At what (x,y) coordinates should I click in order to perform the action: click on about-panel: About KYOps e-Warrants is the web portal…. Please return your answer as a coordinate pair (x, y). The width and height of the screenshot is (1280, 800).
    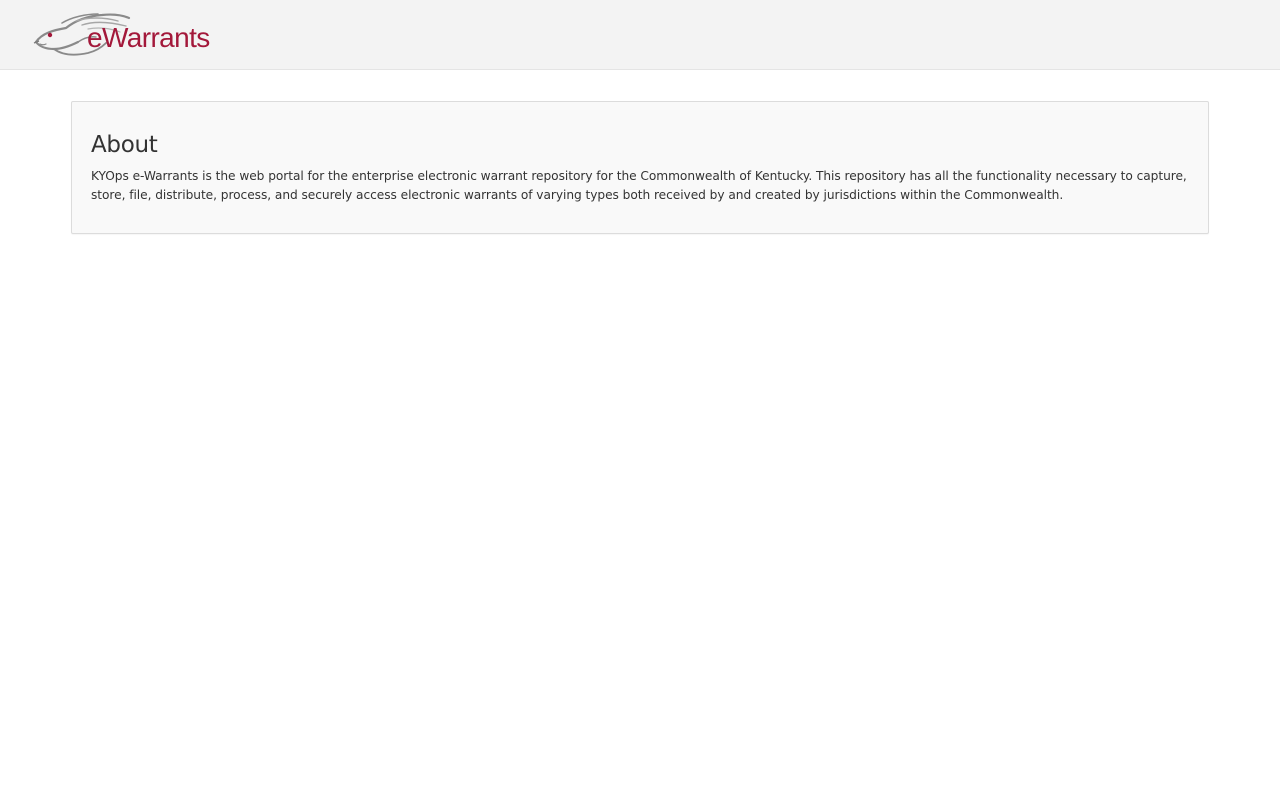
    Looking at the image, I should click on (640, 167).